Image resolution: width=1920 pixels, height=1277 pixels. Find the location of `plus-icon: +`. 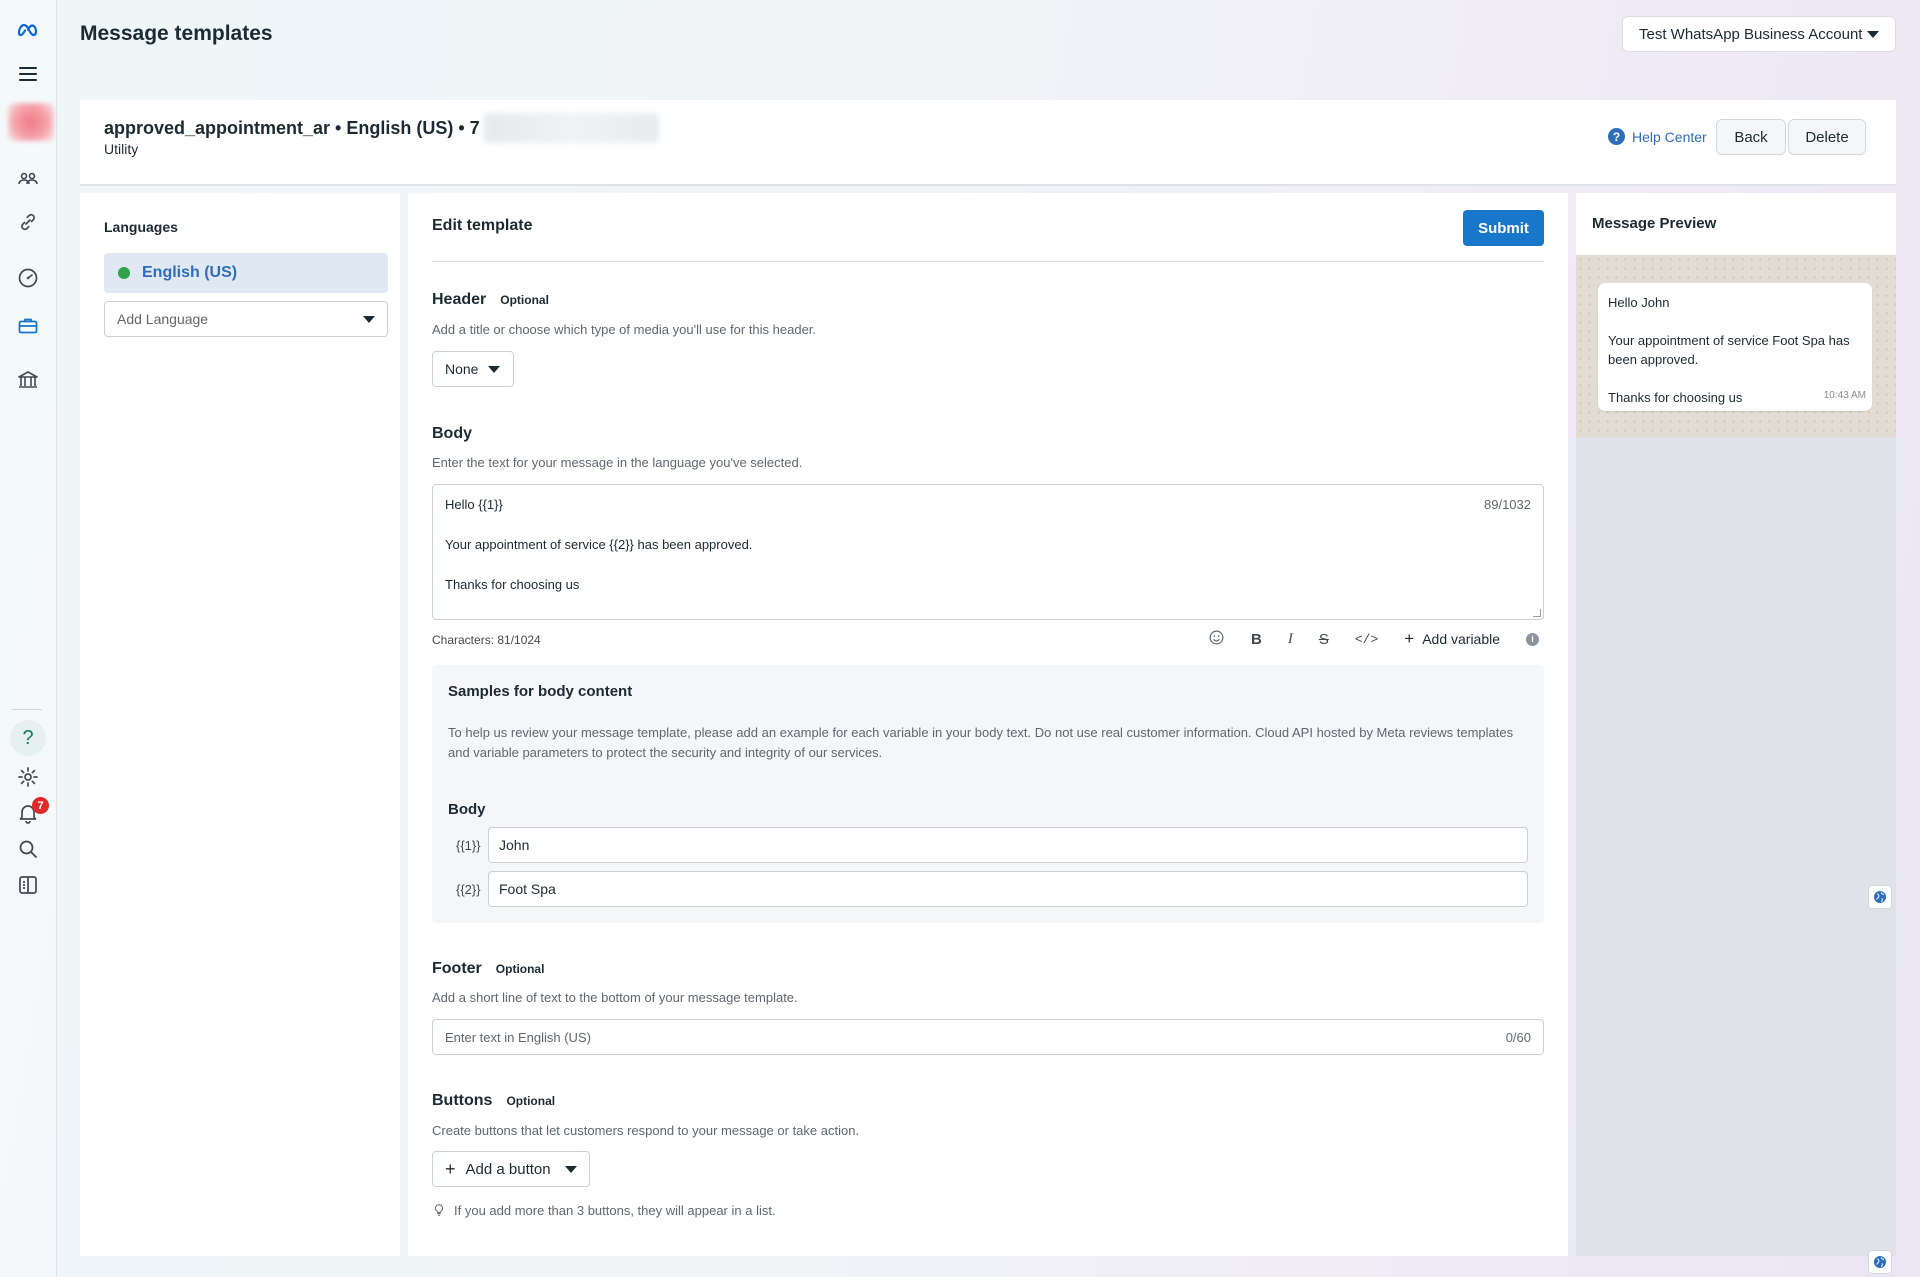

plus-icon: + is located at coordinates (450, 1168).